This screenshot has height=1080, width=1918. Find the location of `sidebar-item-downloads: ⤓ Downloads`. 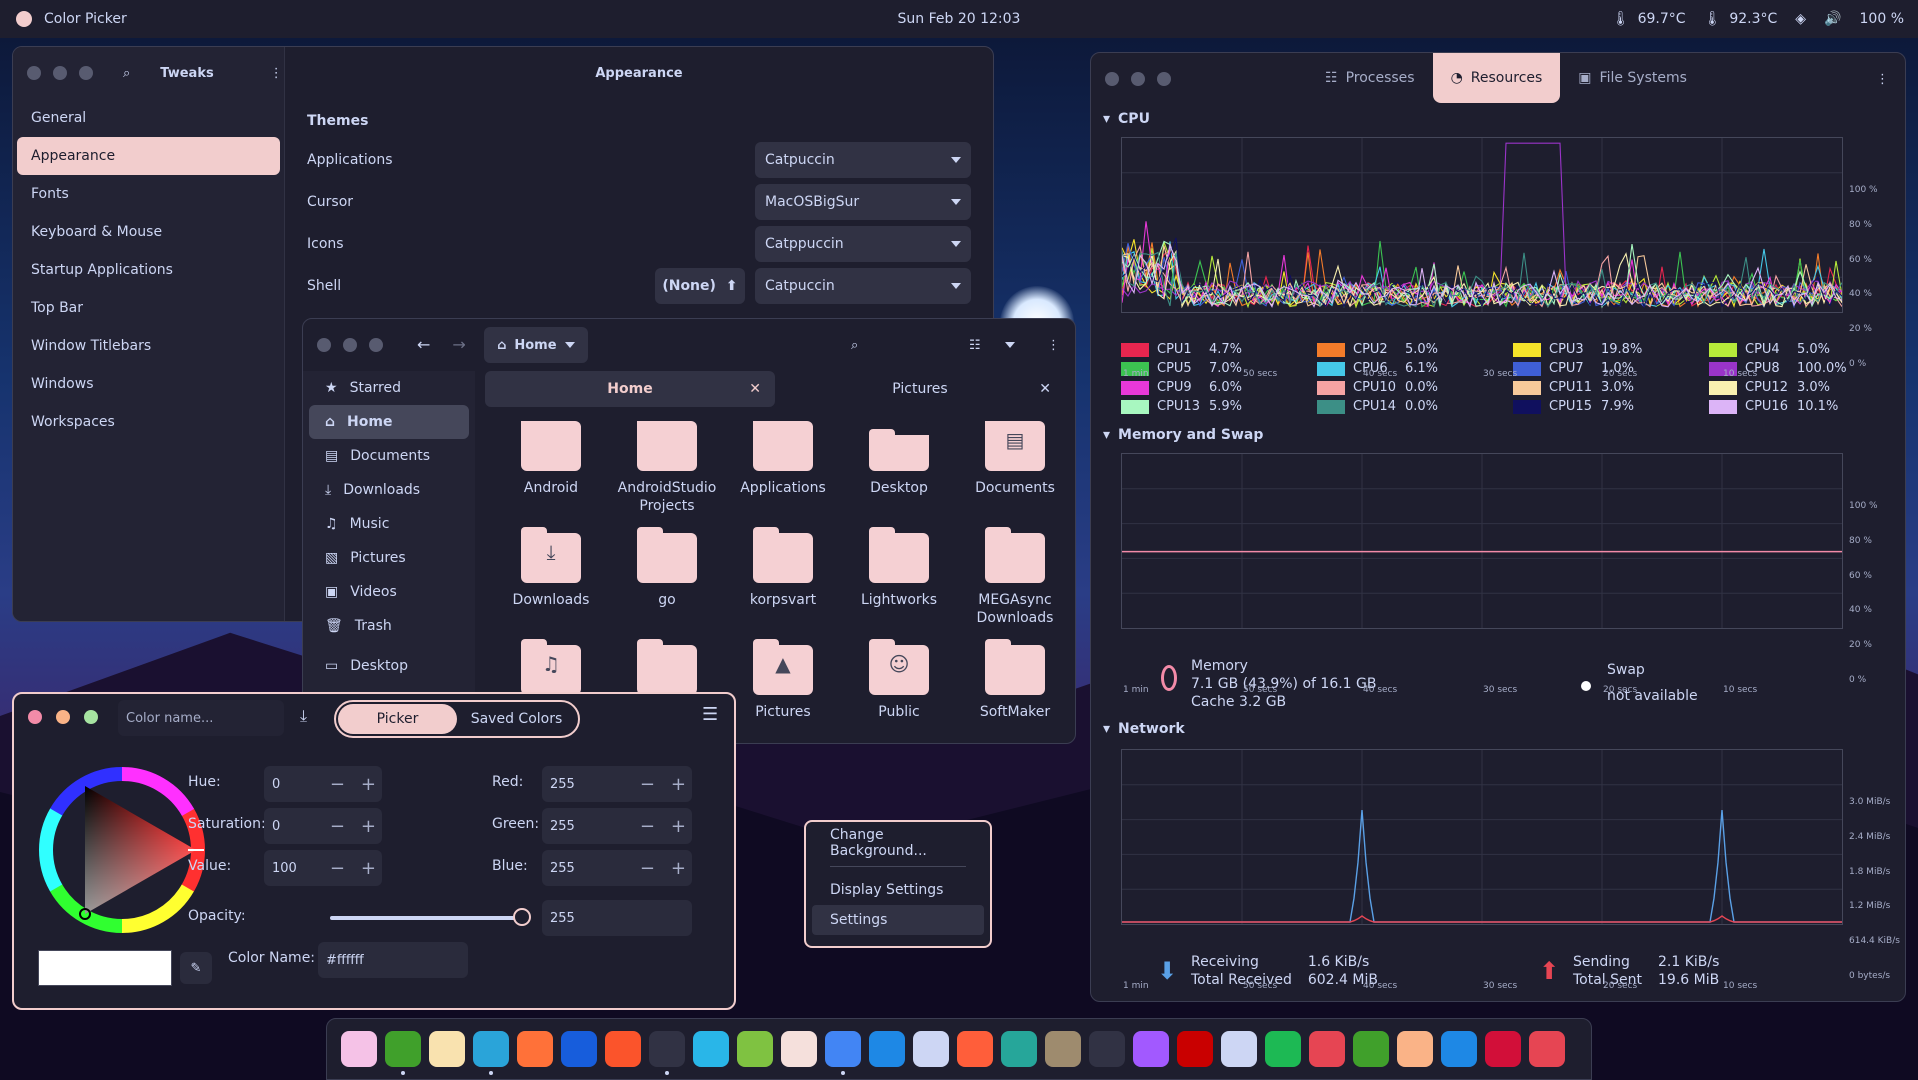

sidebar-item-downloads: ⤓ Downloads is located at coordinates (389, 490).